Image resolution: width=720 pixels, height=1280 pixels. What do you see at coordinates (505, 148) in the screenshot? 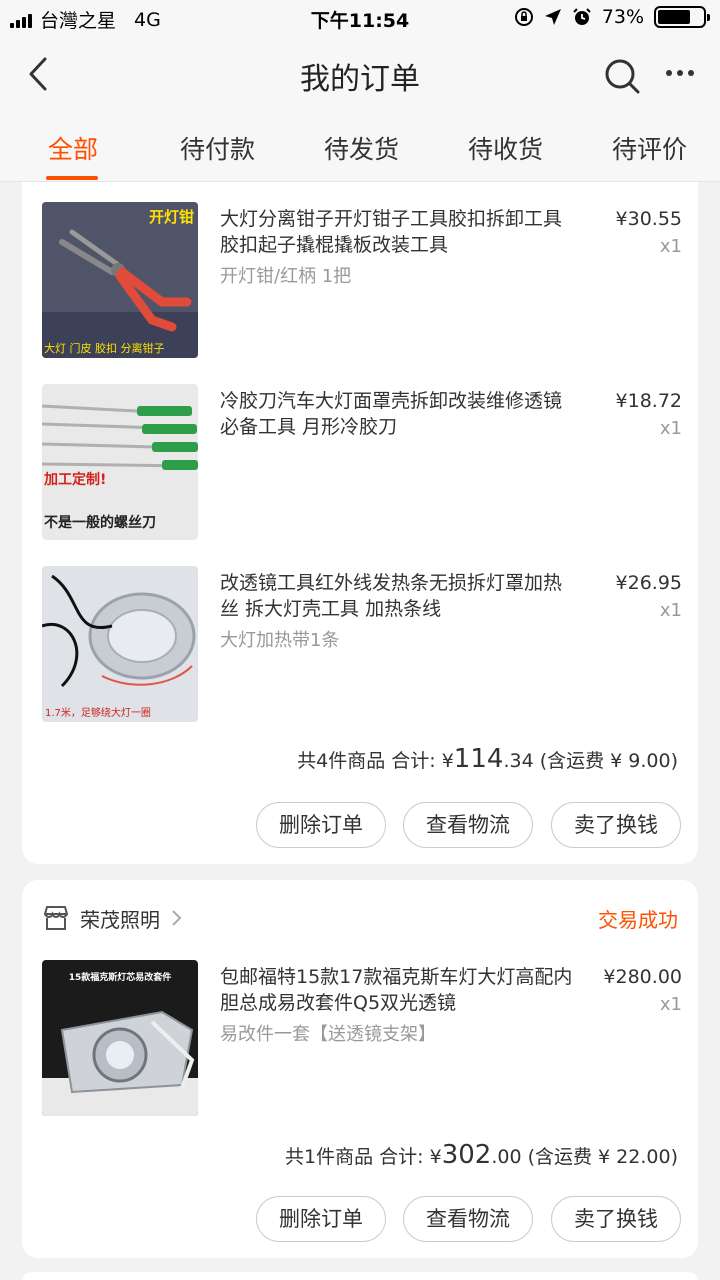
I see `tab-pending-receipt: 待收货` at bounding box center [505, 148].